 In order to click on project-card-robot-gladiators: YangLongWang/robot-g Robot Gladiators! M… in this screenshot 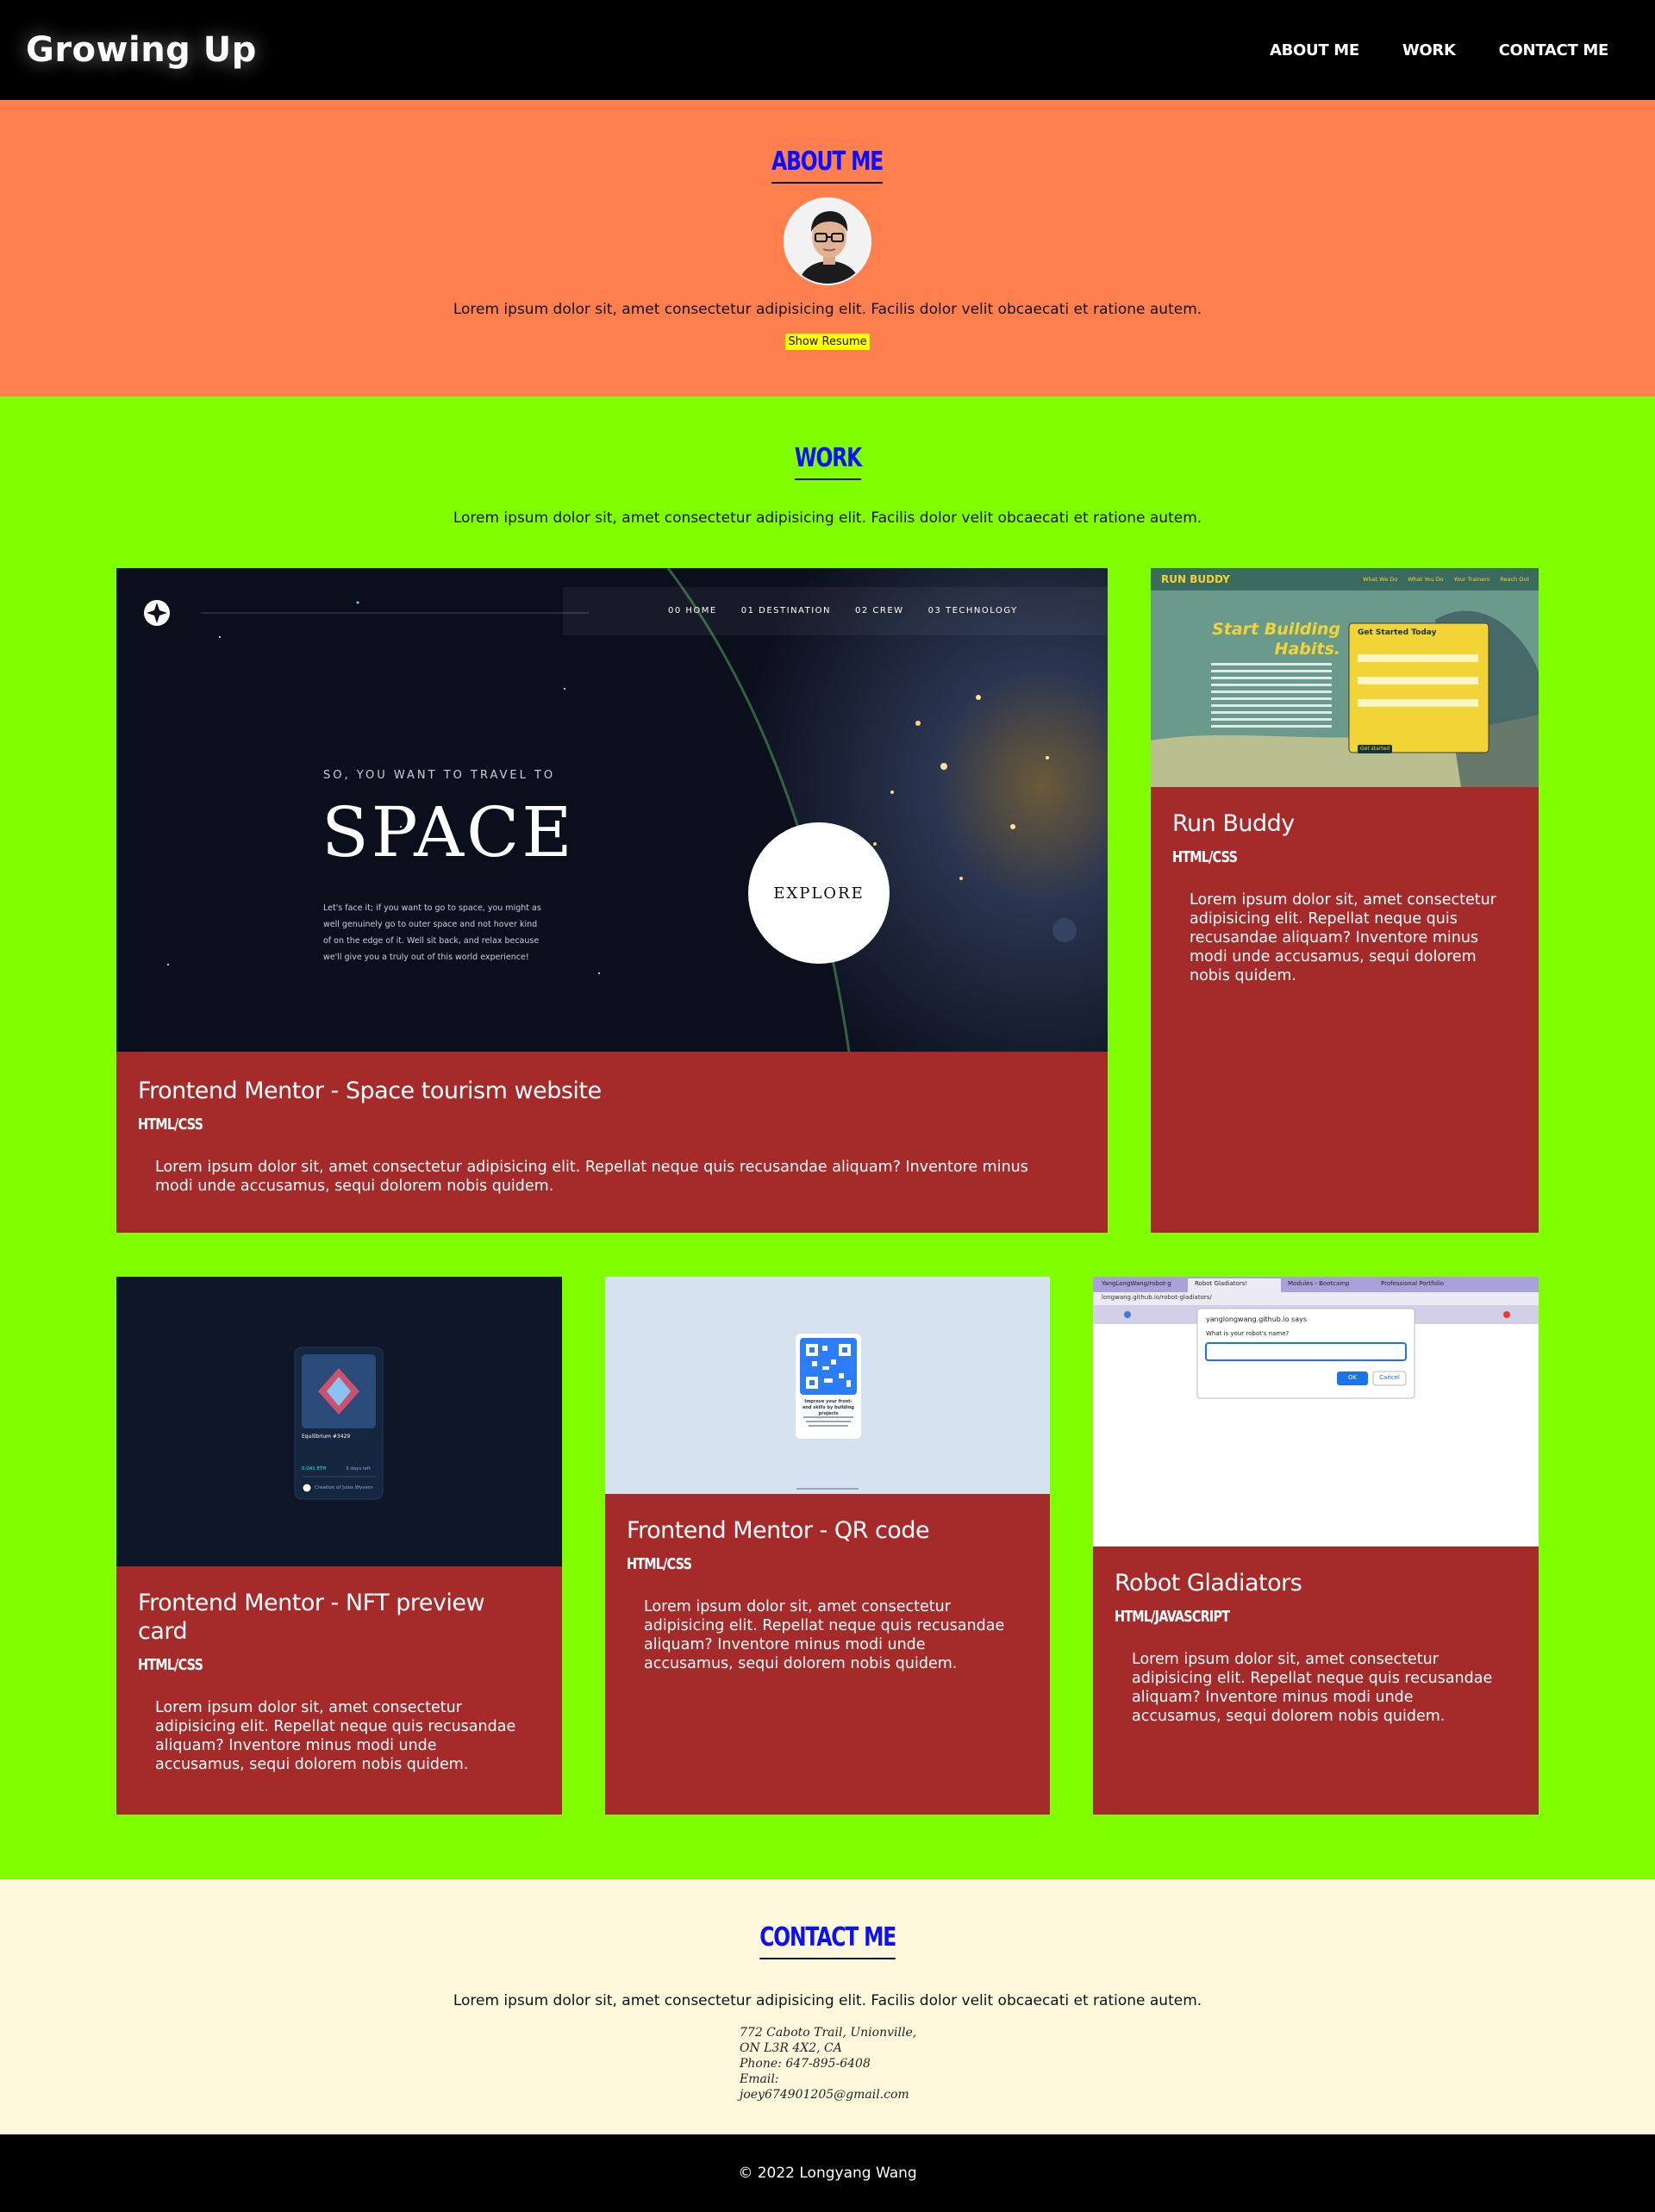, I will do `click(1316, 1546)`.